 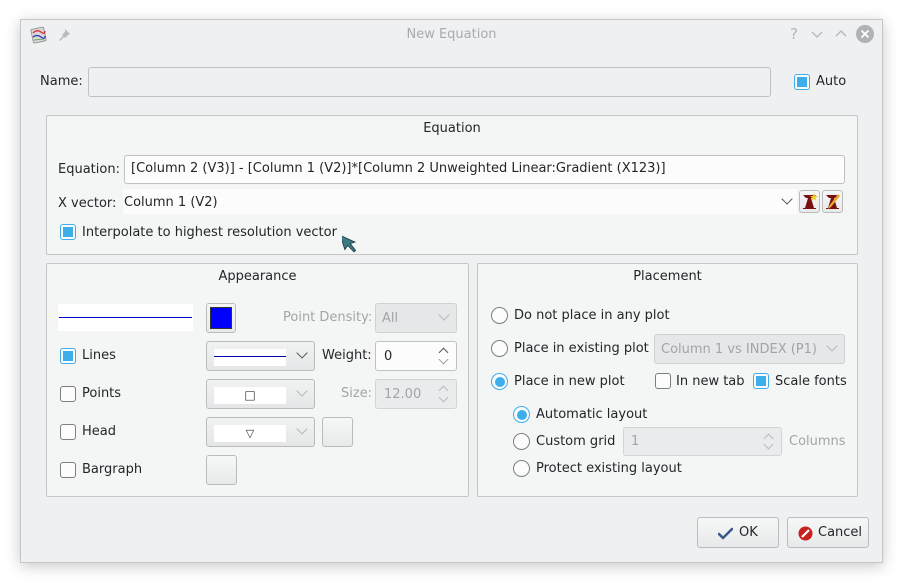 I want to click on radio-protect-layout-label: Protect existing layout, so click(x=609, y=468).